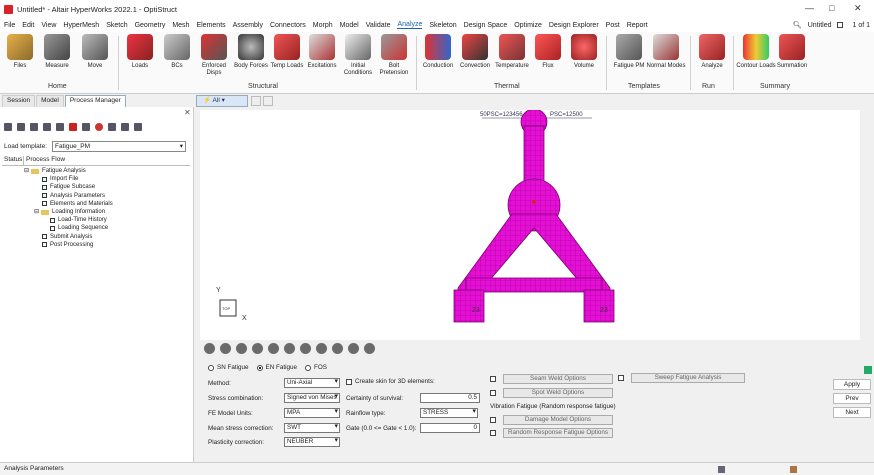 The image size is (874, 475). What do you see at coordinates (858, 8) in the screenshot?
I see `close-button: ✕` at bounding box center [858, 8].